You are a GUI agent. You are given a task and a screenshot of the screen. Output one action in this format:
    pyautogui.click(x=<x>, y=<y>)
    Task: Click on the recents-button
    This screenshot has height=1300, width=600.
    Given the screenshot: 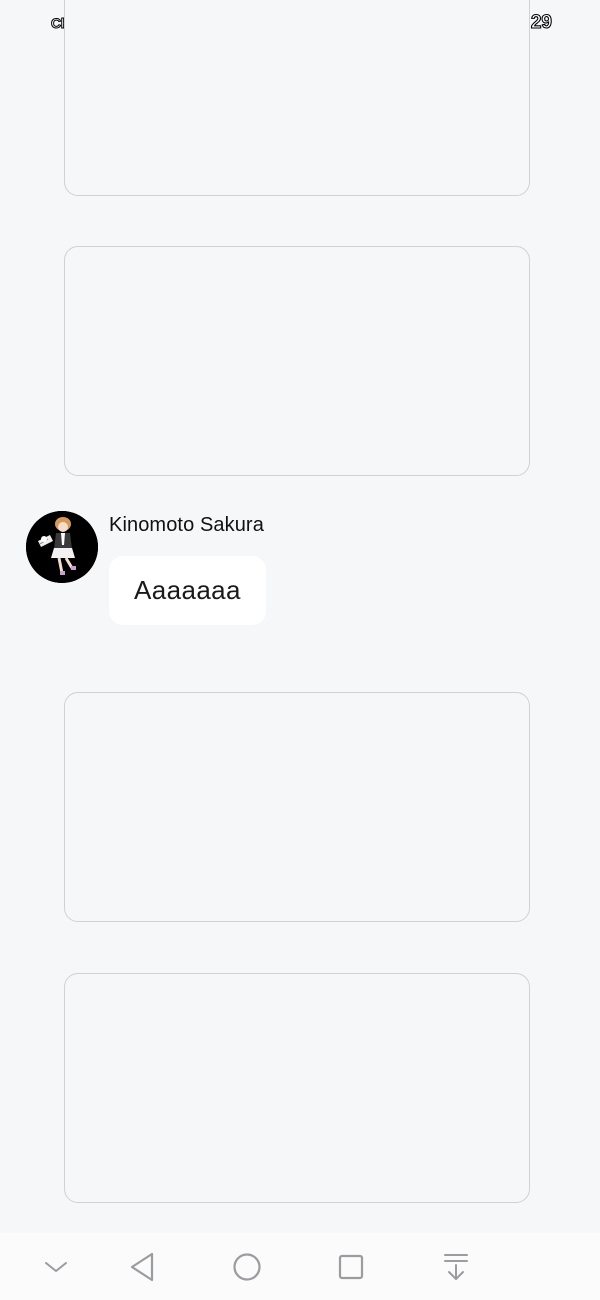 What is the action you would take?
    pyautogui.click(x=351, y=1267)
    